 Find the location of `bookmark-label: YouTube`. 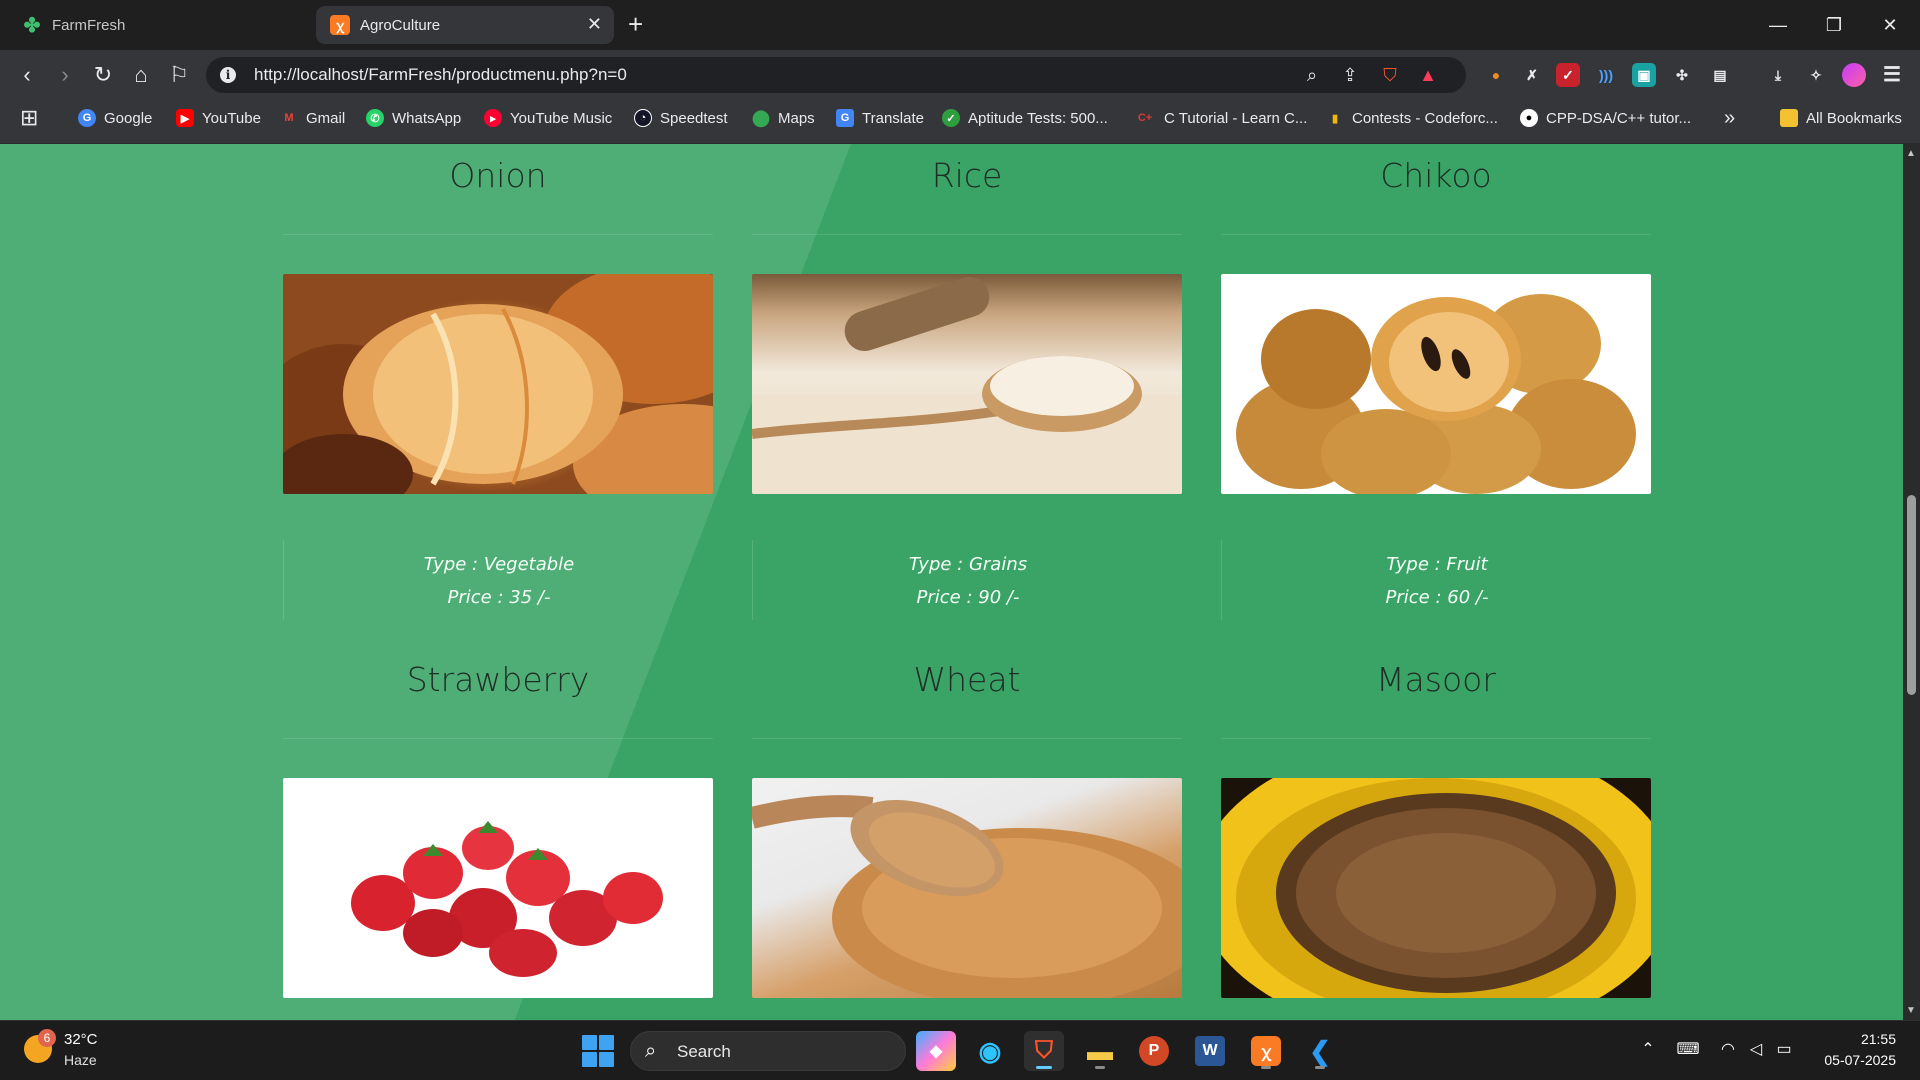

bookmark-label: YouTube is located at coordinates (231, 118).